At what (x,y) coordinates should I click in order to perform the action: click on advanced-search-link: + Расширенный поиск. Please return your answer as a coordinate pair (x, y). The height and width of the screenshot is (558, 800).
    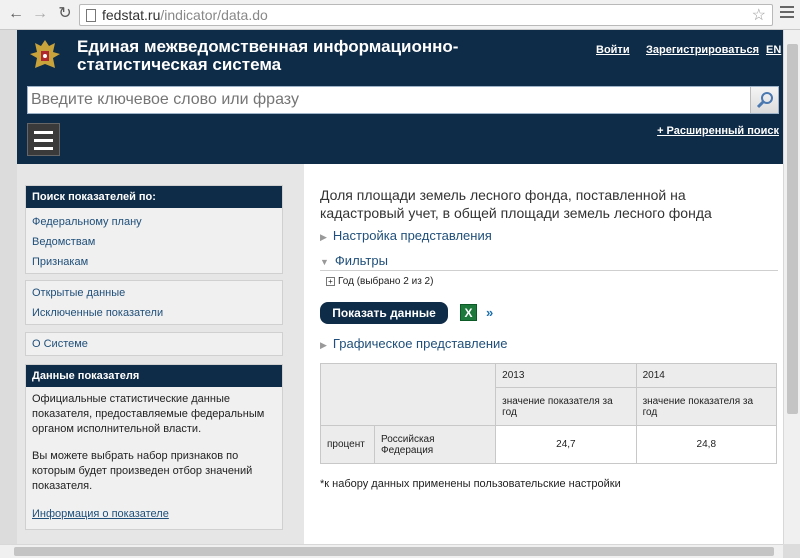
    Looking at the image, I should click on (718, 131).